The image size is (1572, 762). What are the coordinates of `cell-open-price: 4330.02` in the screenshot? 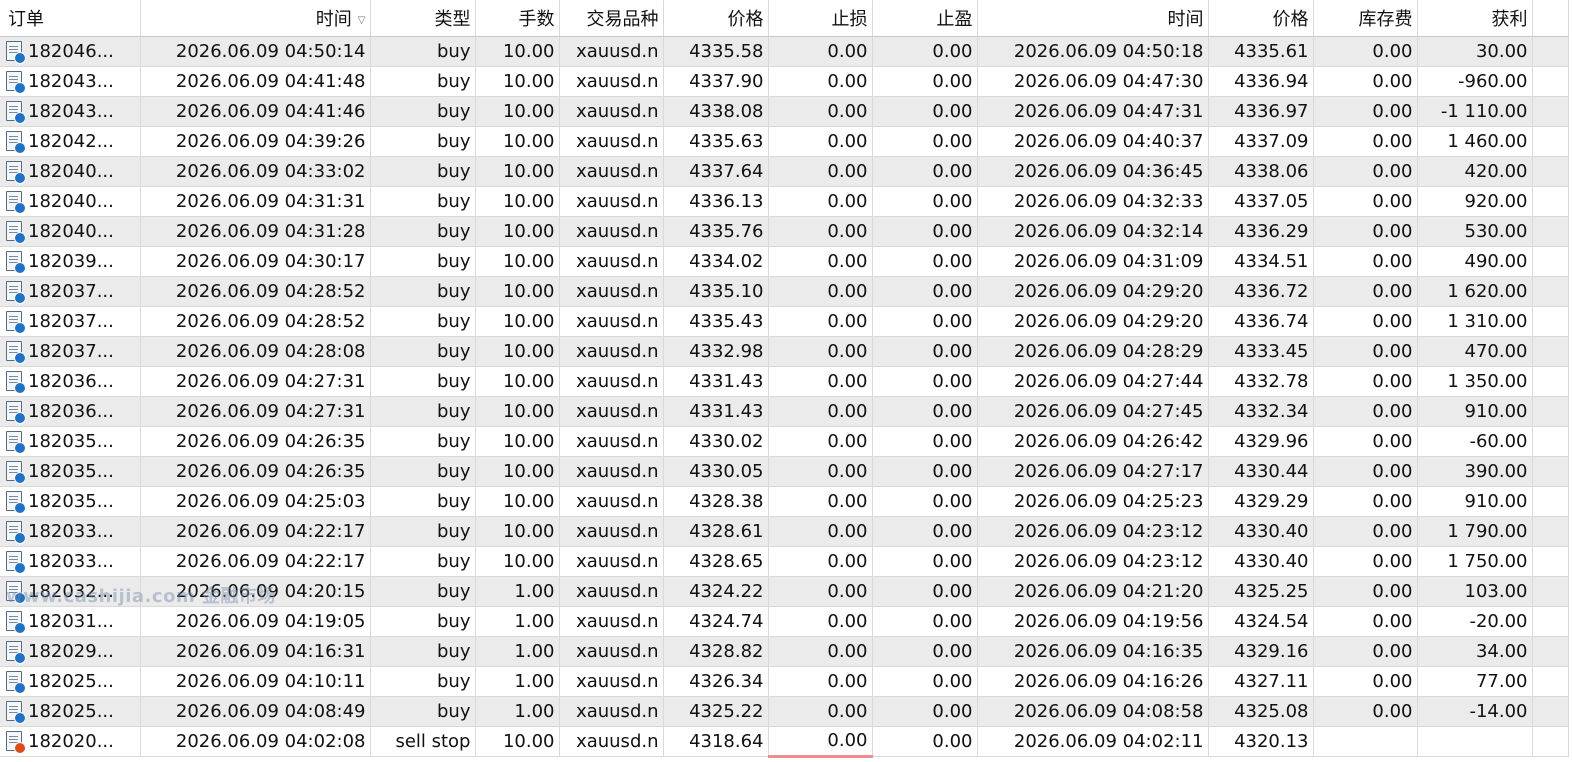 It's located at (716, 441).